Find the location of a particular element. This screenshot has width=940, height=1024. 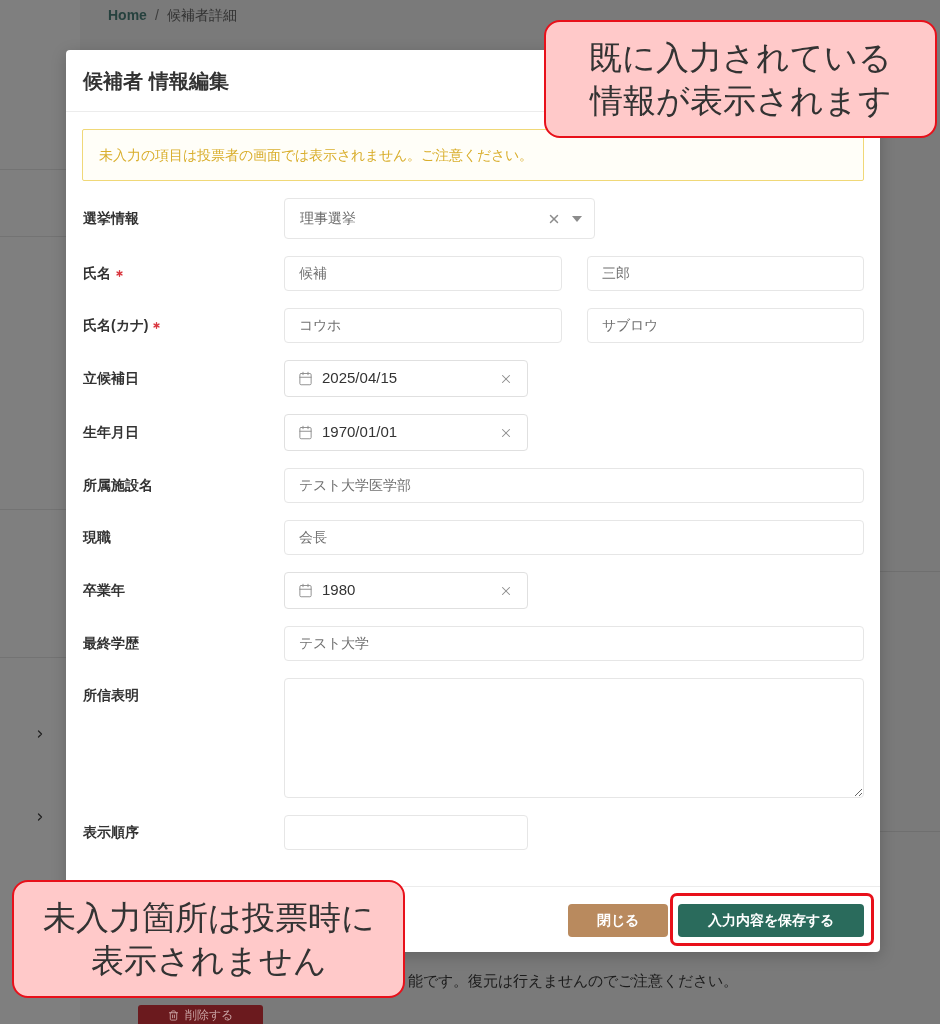

field-label: 表示順序 is located at coordinates (111, 832).